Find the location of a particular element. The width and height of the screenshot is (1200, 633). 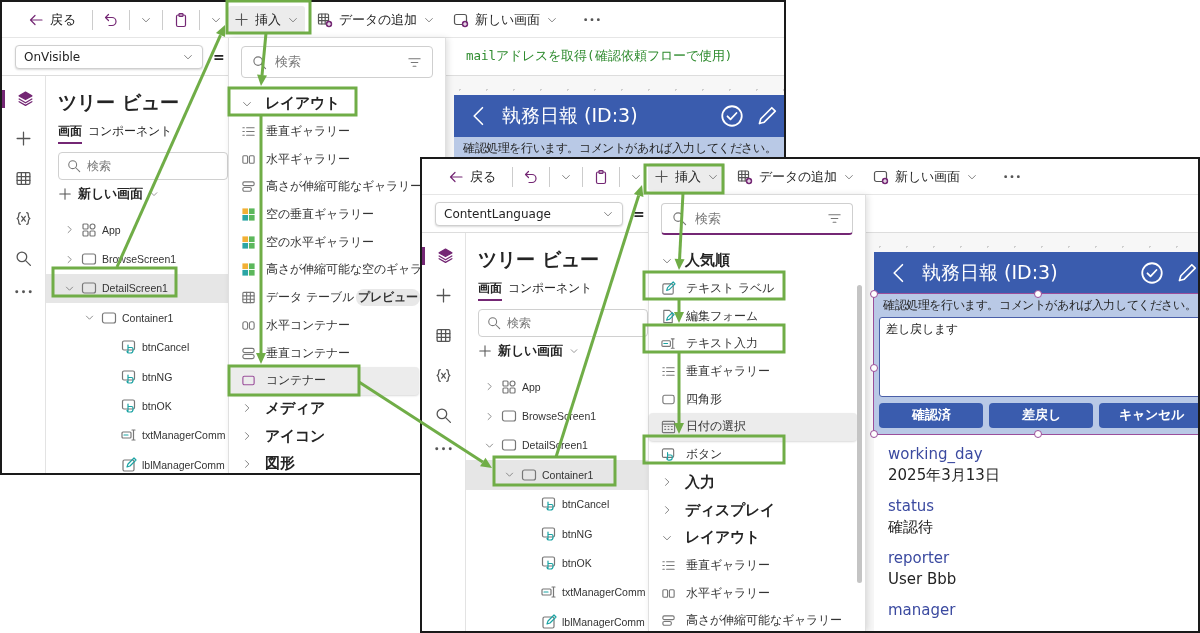

menu-item: 高さが伸縮可能なギャラリー is located at coordinates (753, 618).